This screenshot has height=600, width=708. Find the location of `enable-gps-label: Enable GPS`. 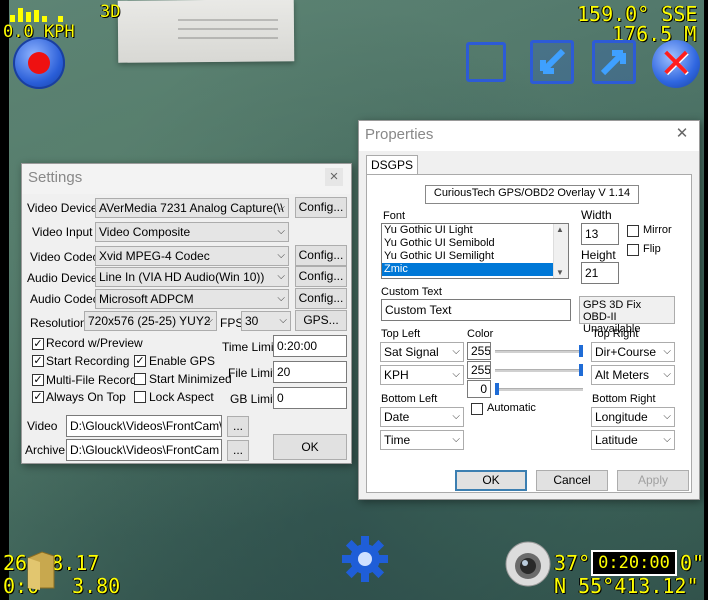

enable-gps-label: Enable GPS is located at coordinates (182, 361).